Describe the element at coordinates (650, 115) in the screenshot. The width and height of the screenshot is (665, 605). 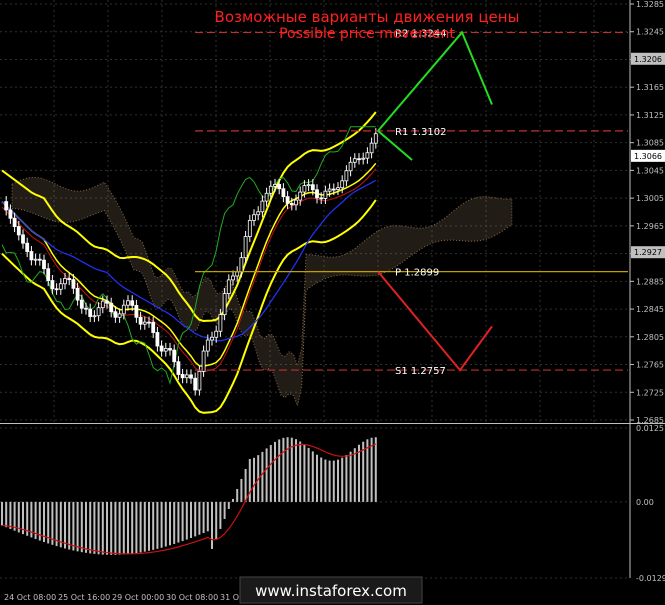
I see `y-tick-label: 1.3125` at that location.